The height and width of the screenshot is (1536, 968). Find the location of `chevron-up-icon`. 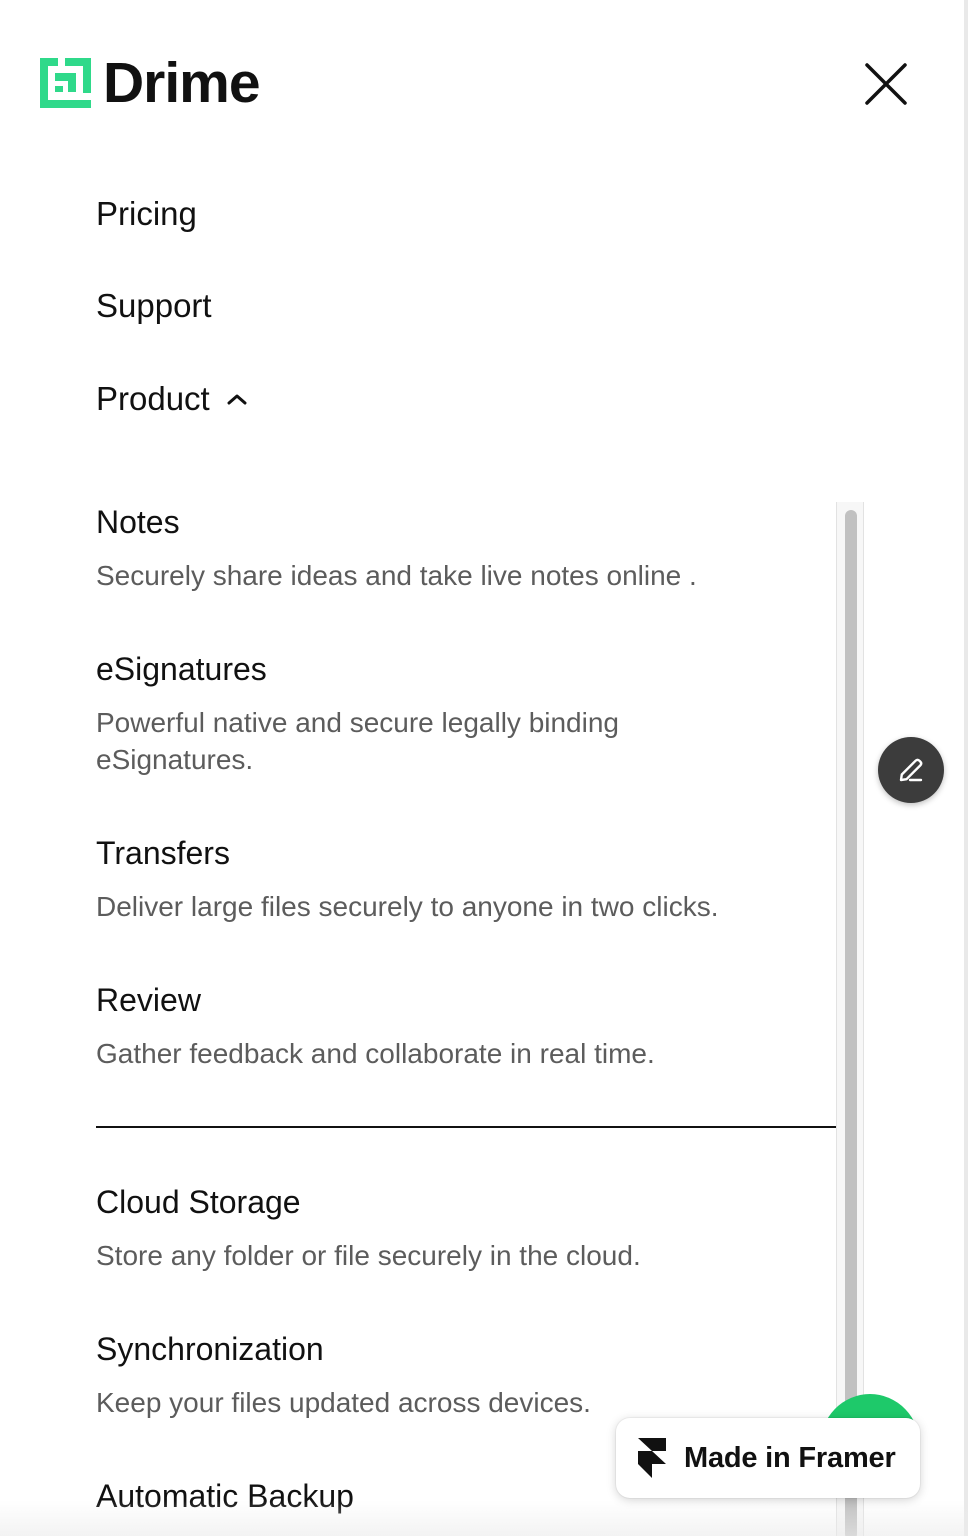

chevron-up-icon is located at coordinates (237, 399).